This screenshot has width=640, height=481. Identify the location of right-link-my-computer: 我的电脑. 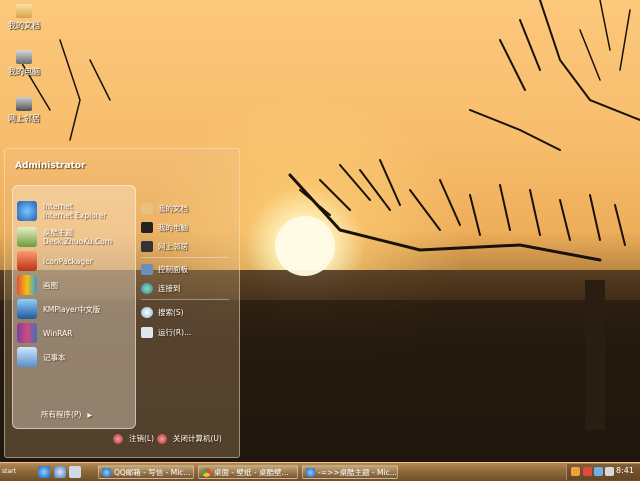
(164, 227).